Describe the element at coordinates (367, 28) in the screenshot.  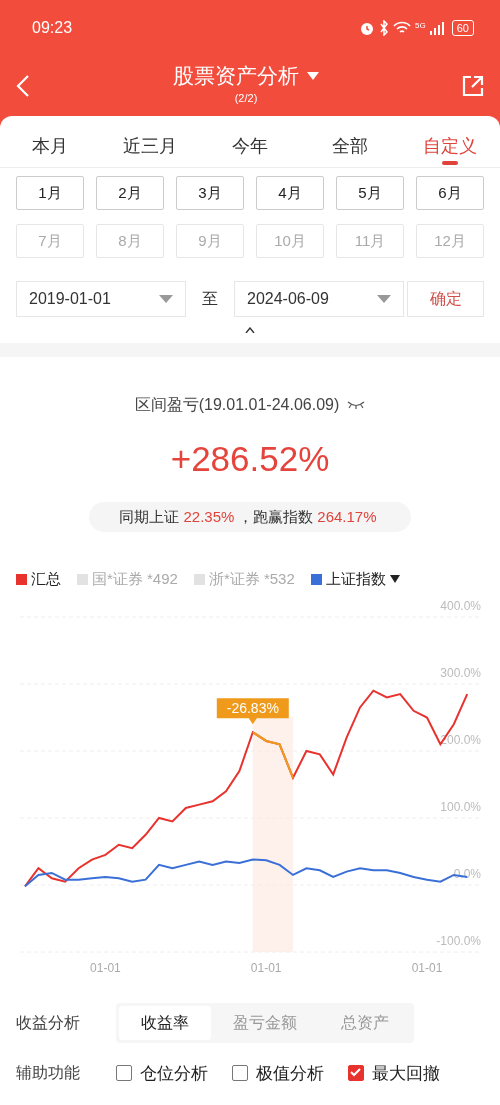
I see `alarm-icon` at that location.